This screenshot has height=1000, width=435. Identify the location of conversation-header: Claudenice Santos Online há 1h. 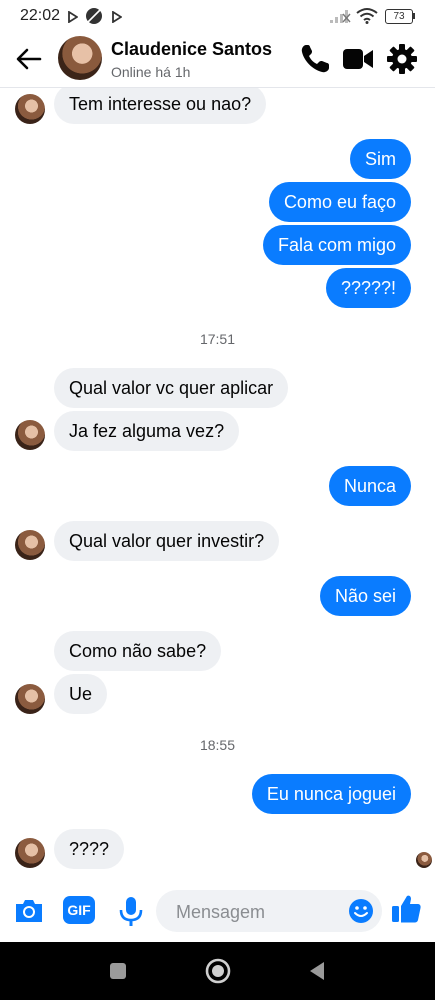
(217, 60).